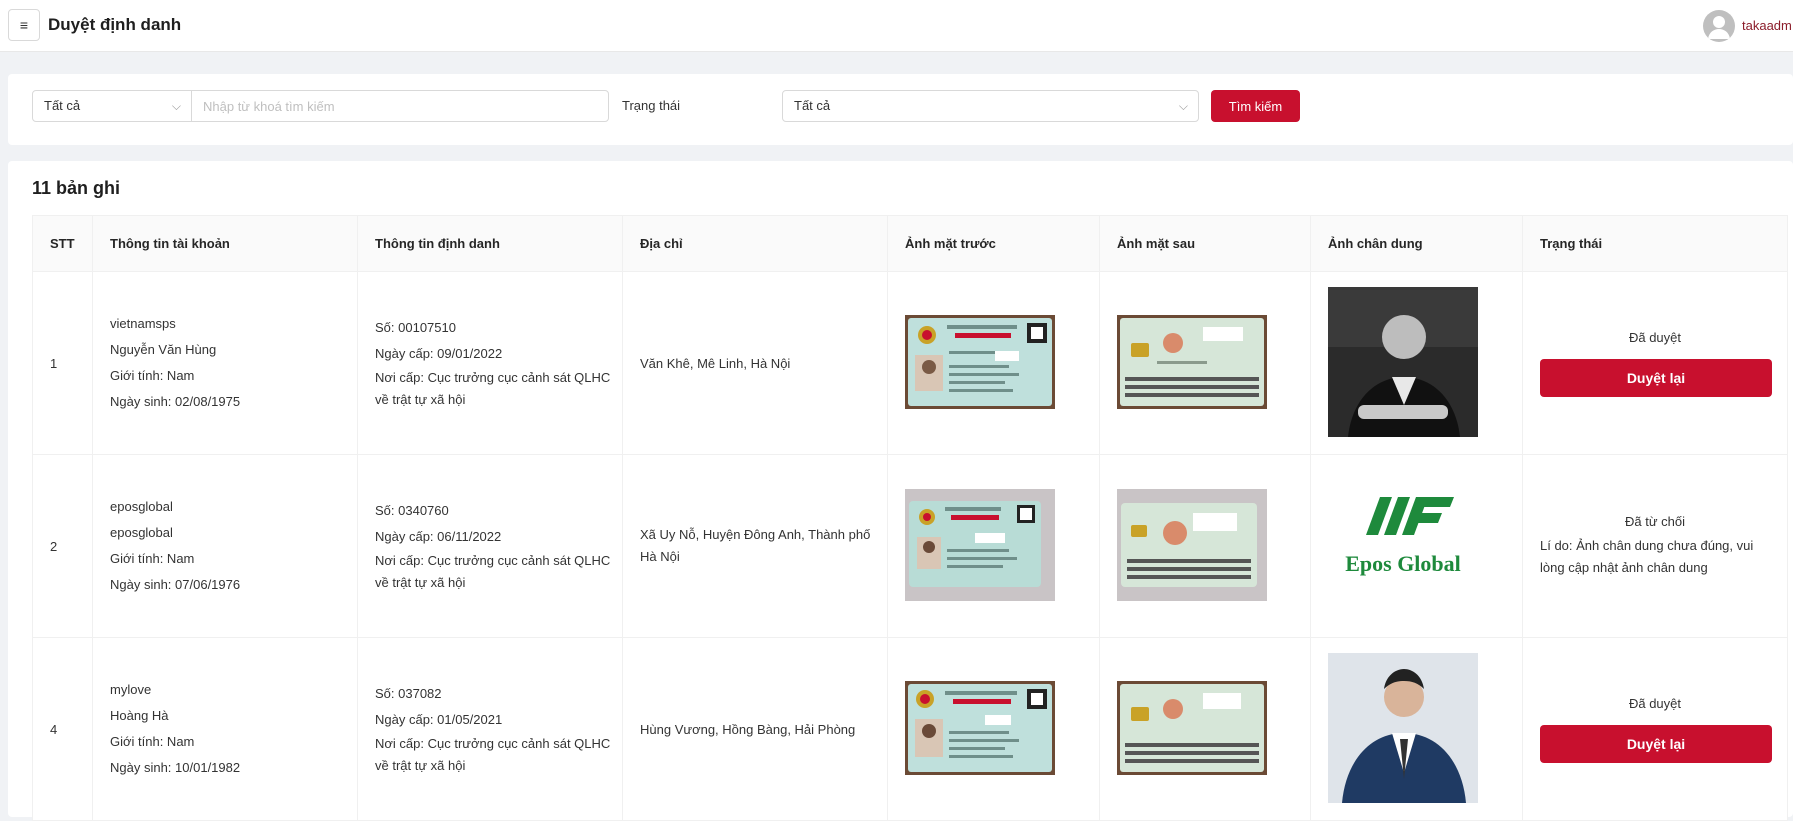  I want to click on status-label: Trạng thái, so click(651, 105).